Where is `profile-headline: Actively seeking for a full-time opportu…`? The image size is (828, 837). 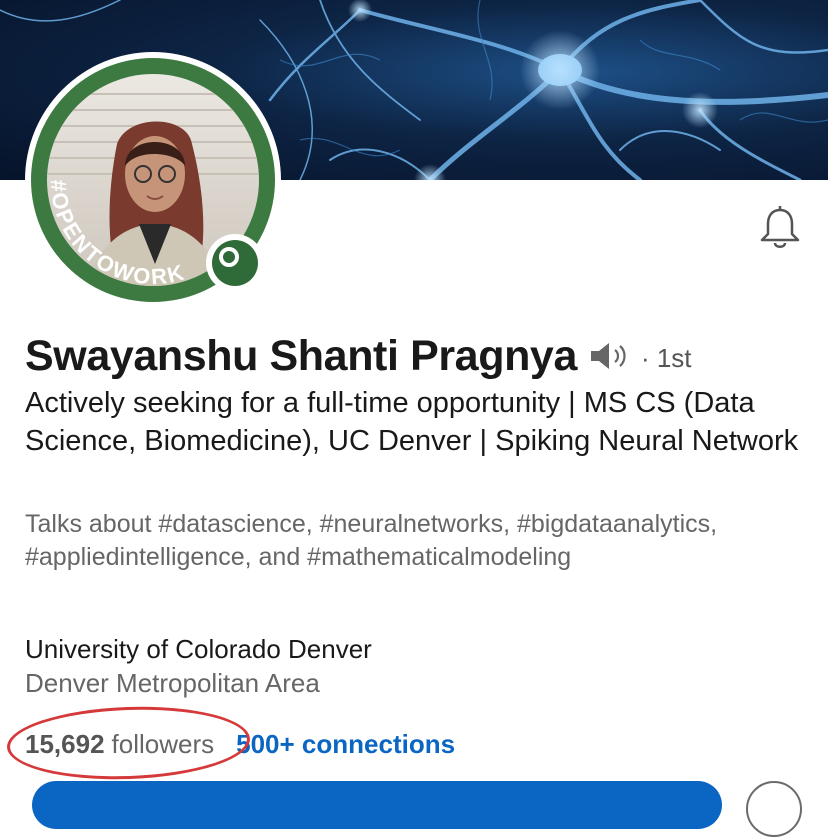 profile-headline: Actively seeking for a full-time opportu… is located at coordinates (412, 422).